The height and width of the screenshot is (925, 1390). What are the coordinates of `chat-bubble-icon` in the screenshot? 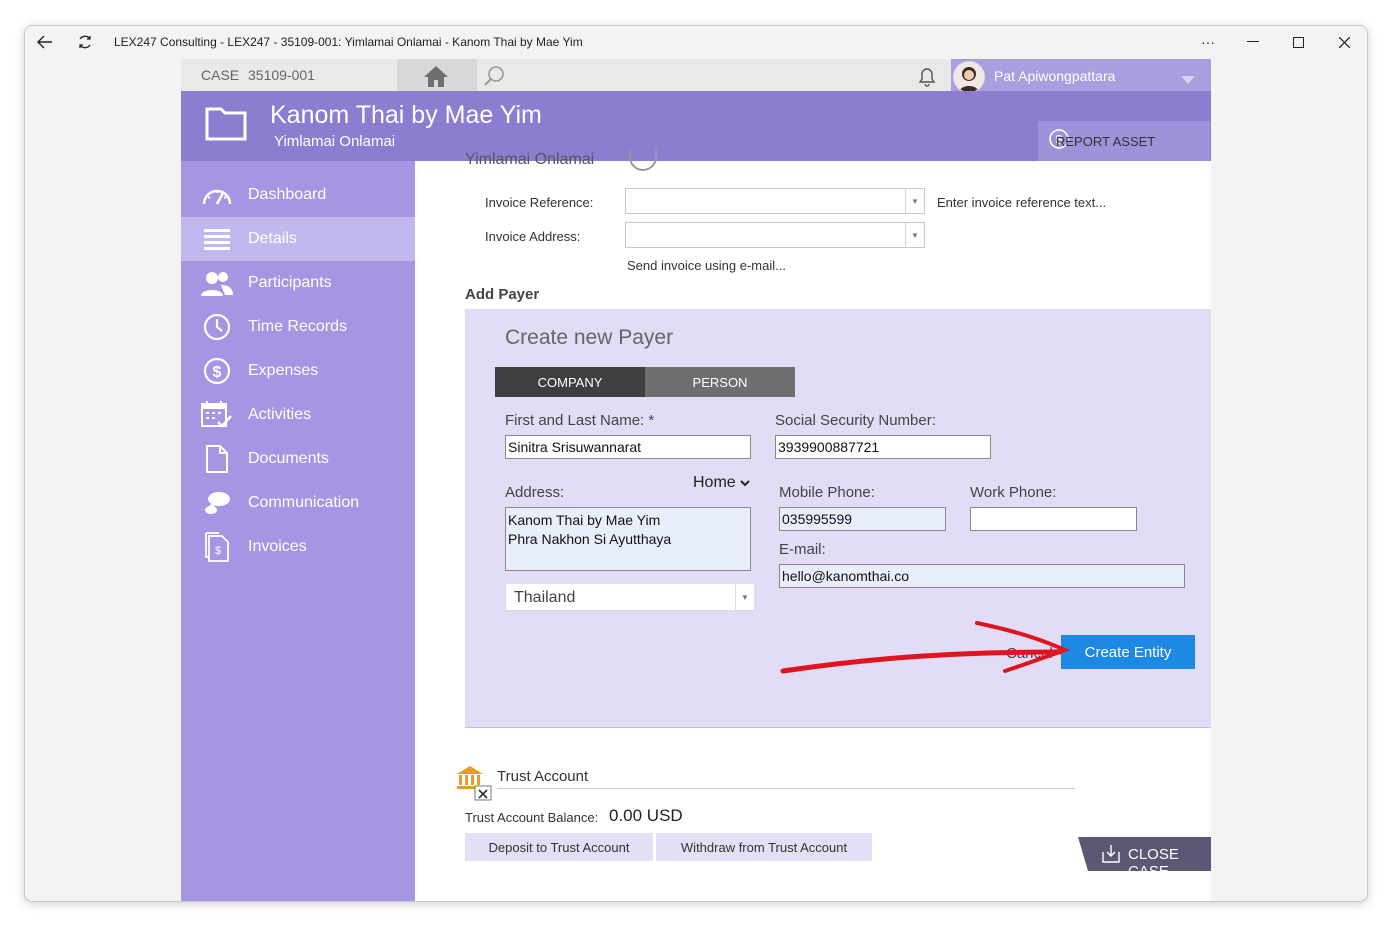 It's located at (217, 503).